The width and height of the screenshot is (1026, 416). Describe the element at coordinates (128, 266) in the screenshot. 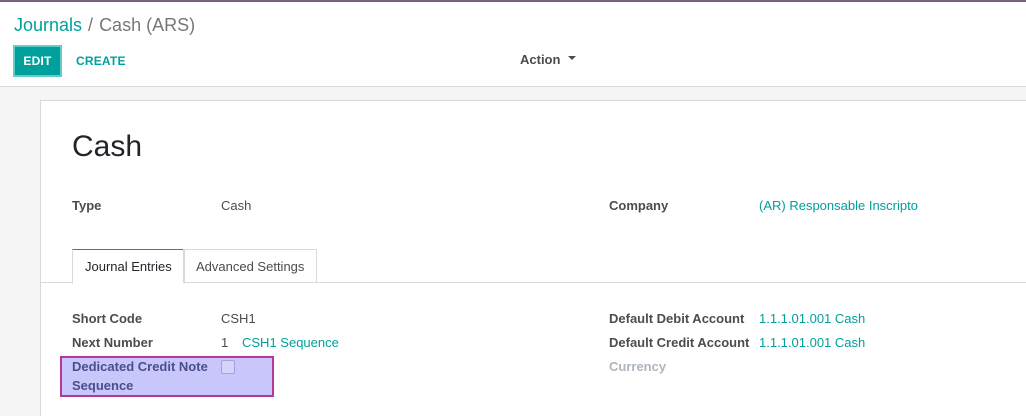

I see `tab-journal-entries: Journal Entries` at that location.